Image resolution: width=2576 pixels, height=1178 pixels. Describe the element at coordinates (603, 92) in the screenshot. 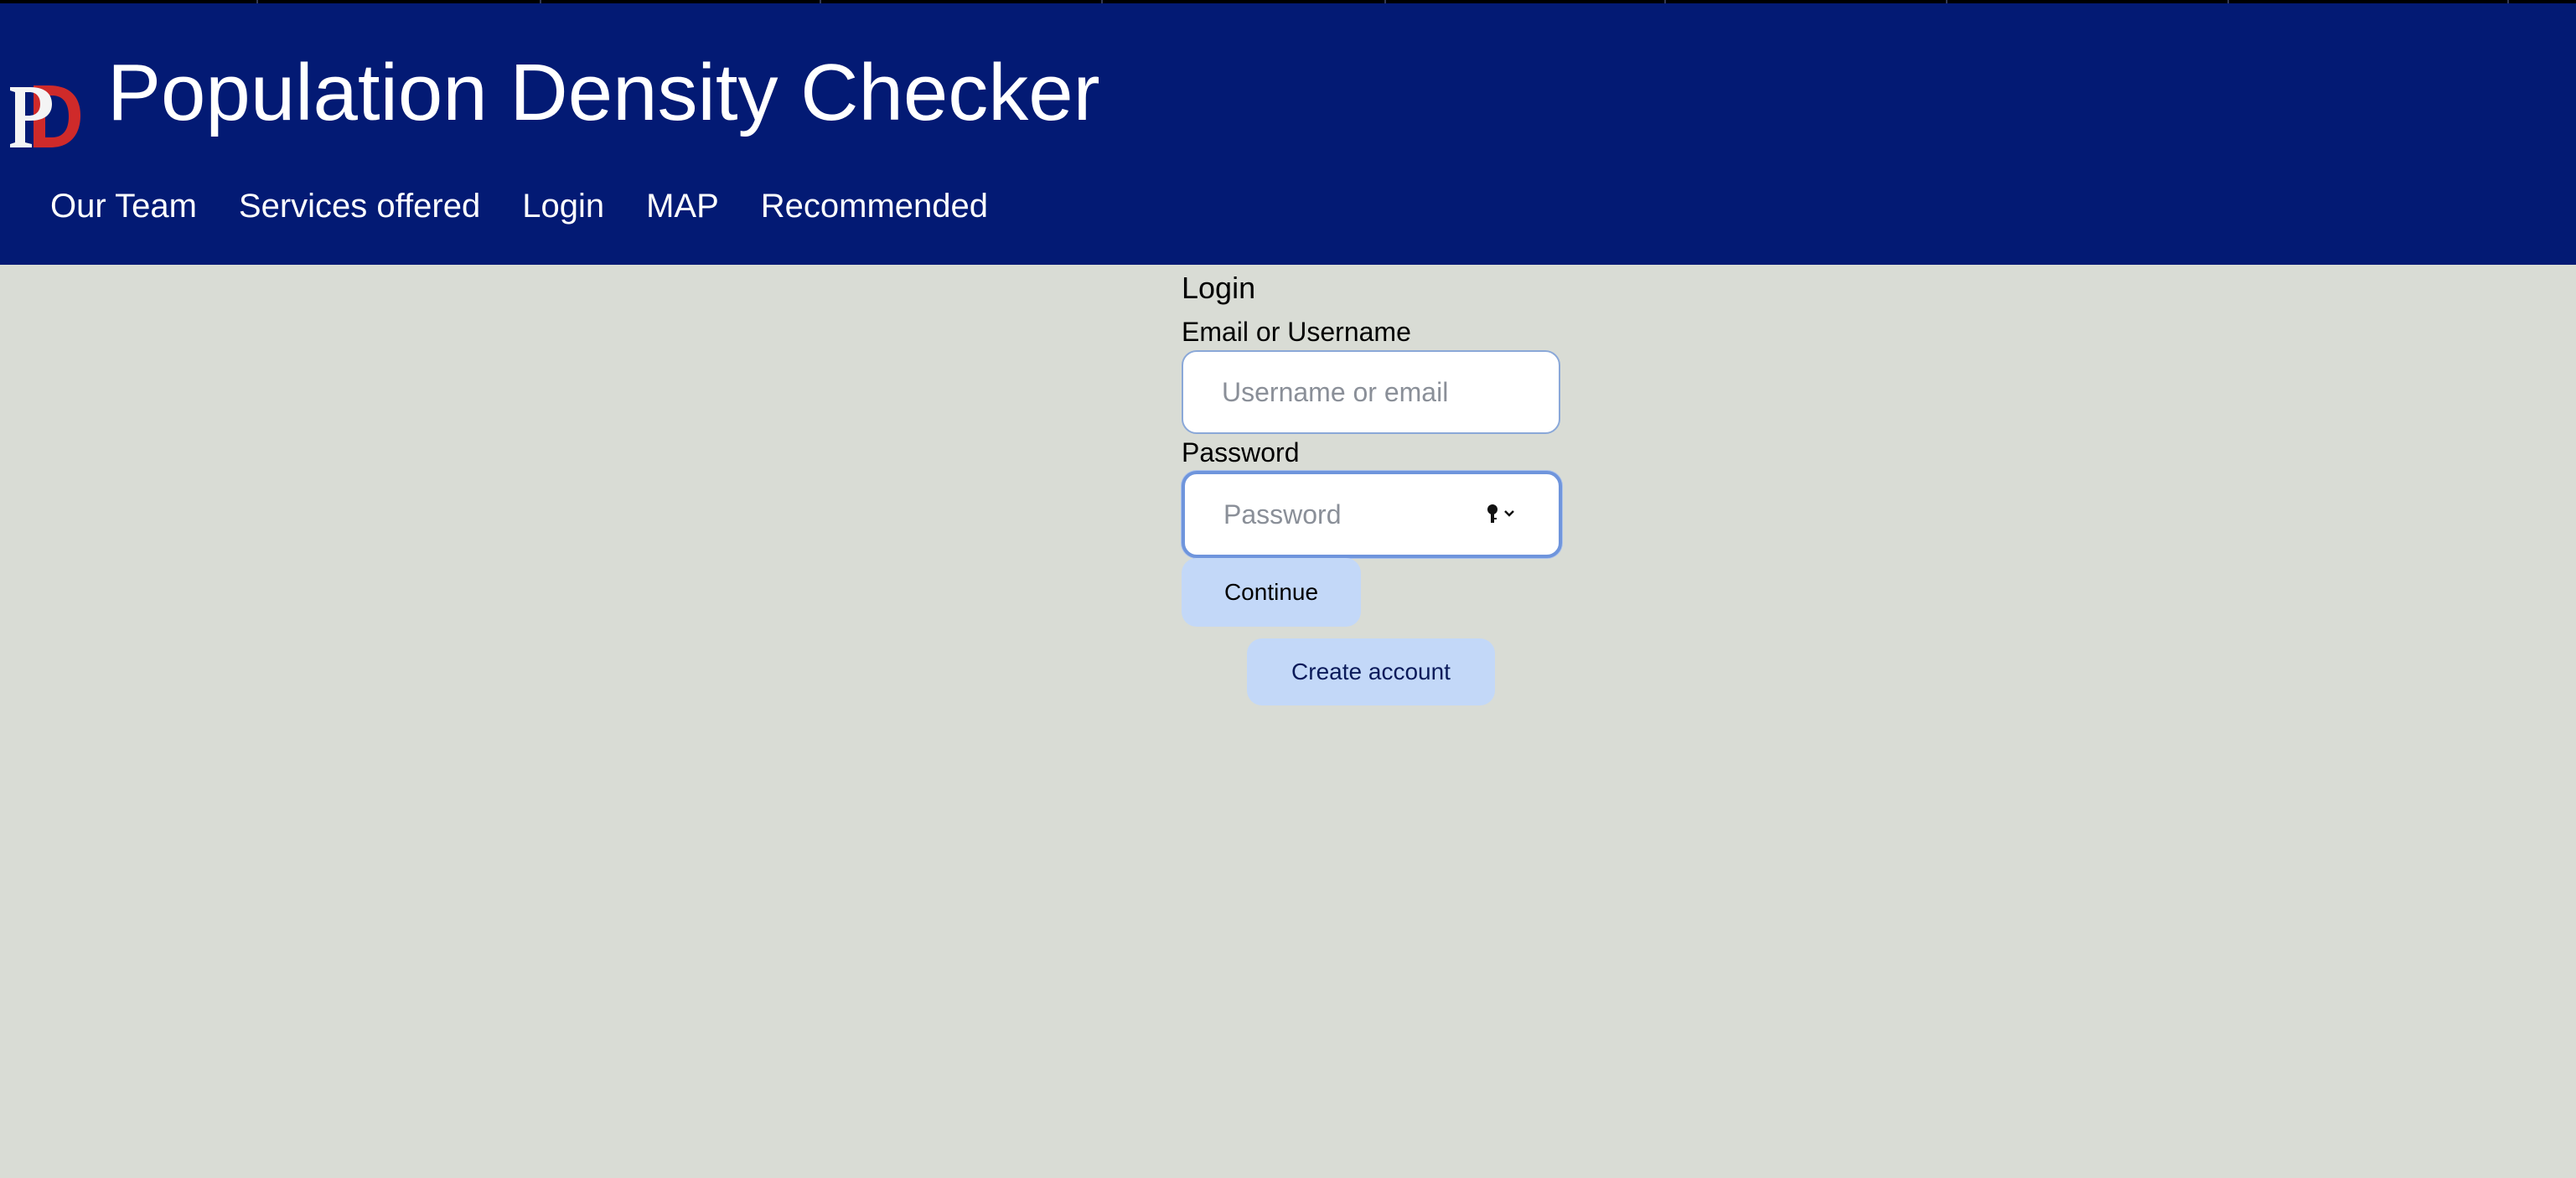

I see `app-title: Population Density Checker` at that location.